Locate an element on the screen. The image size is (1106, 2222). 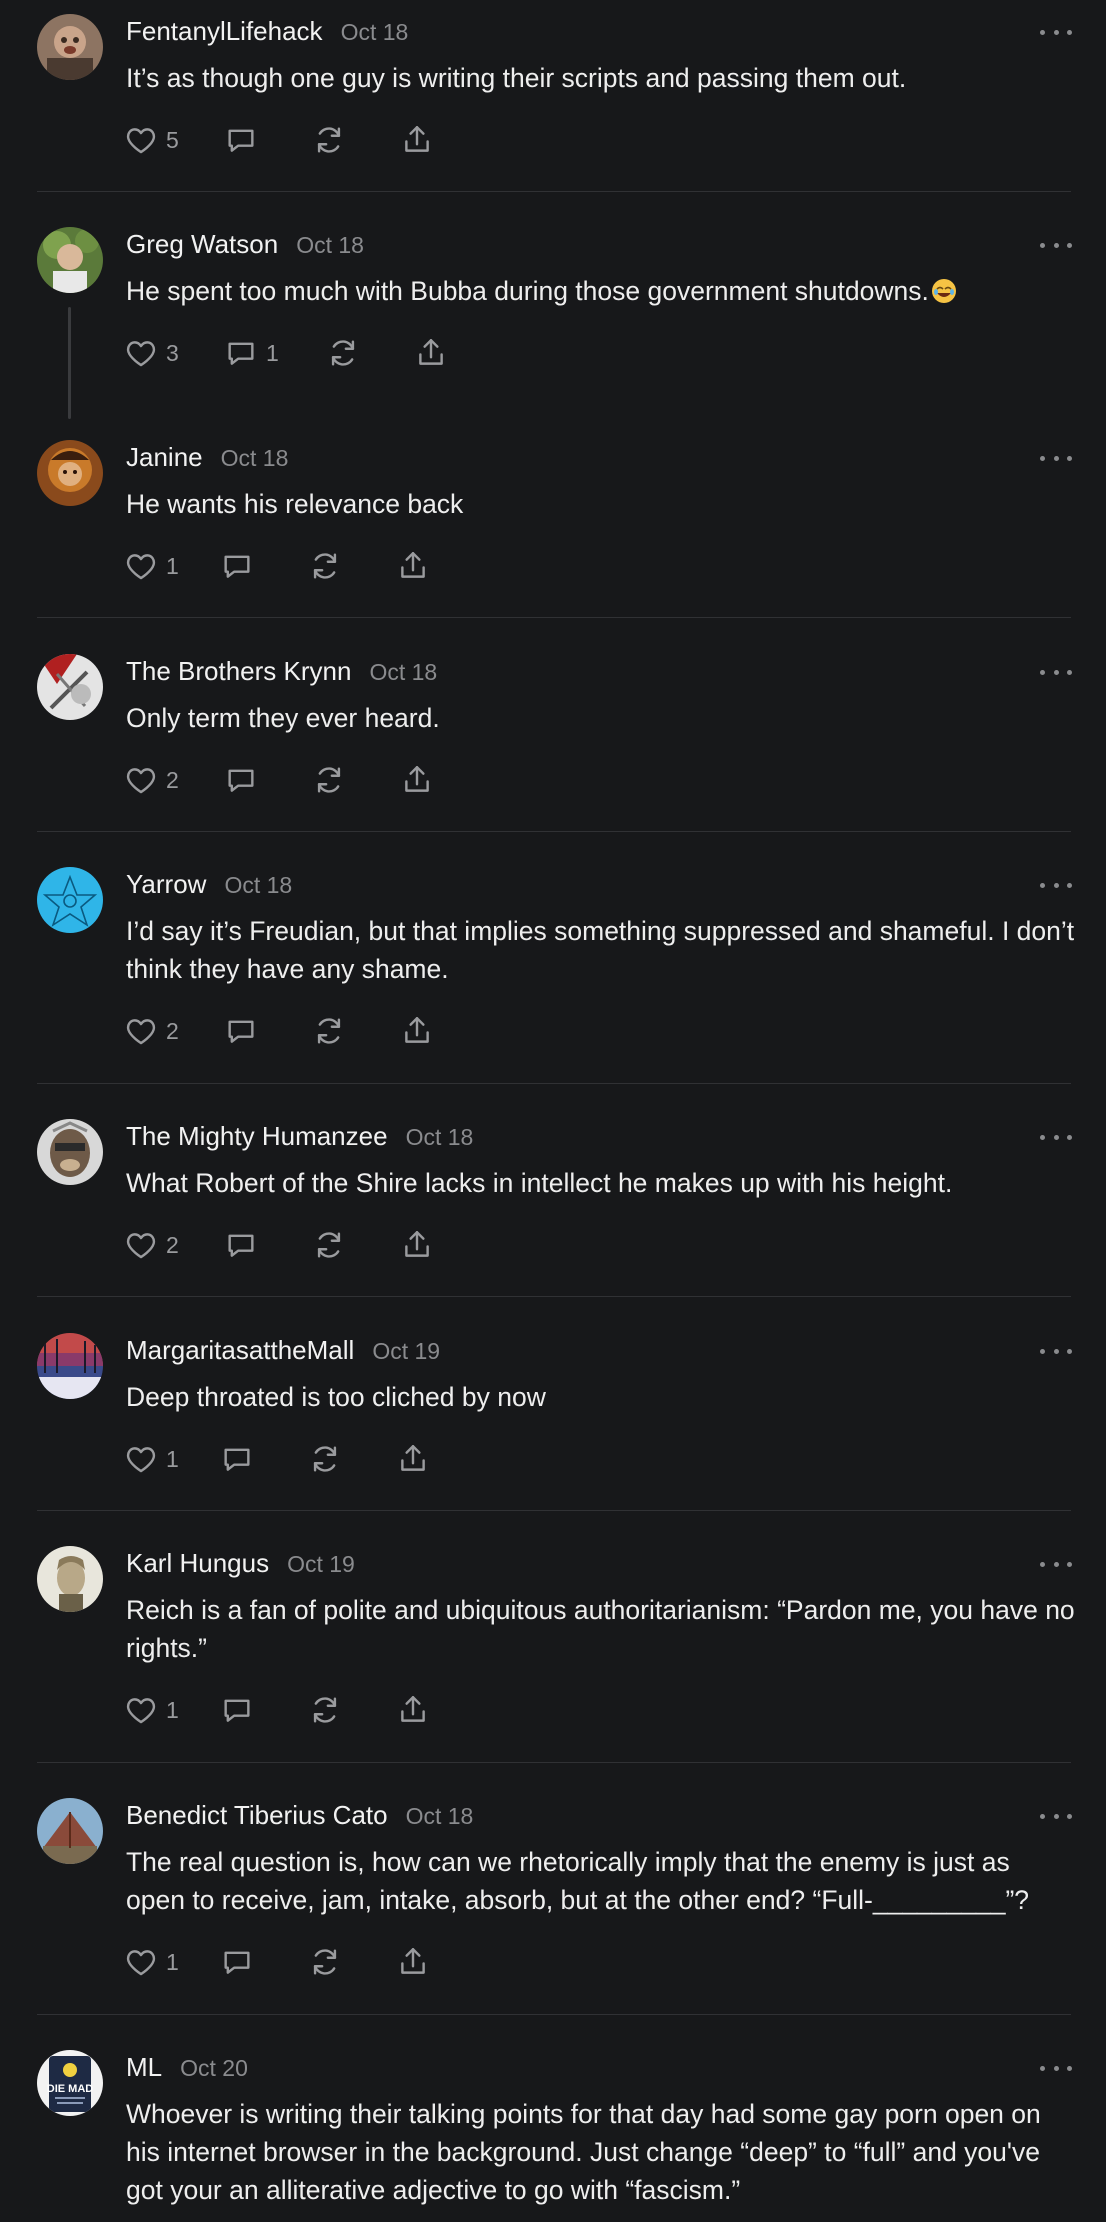
comment-actions: 5 is located at coordinates (279, 140).